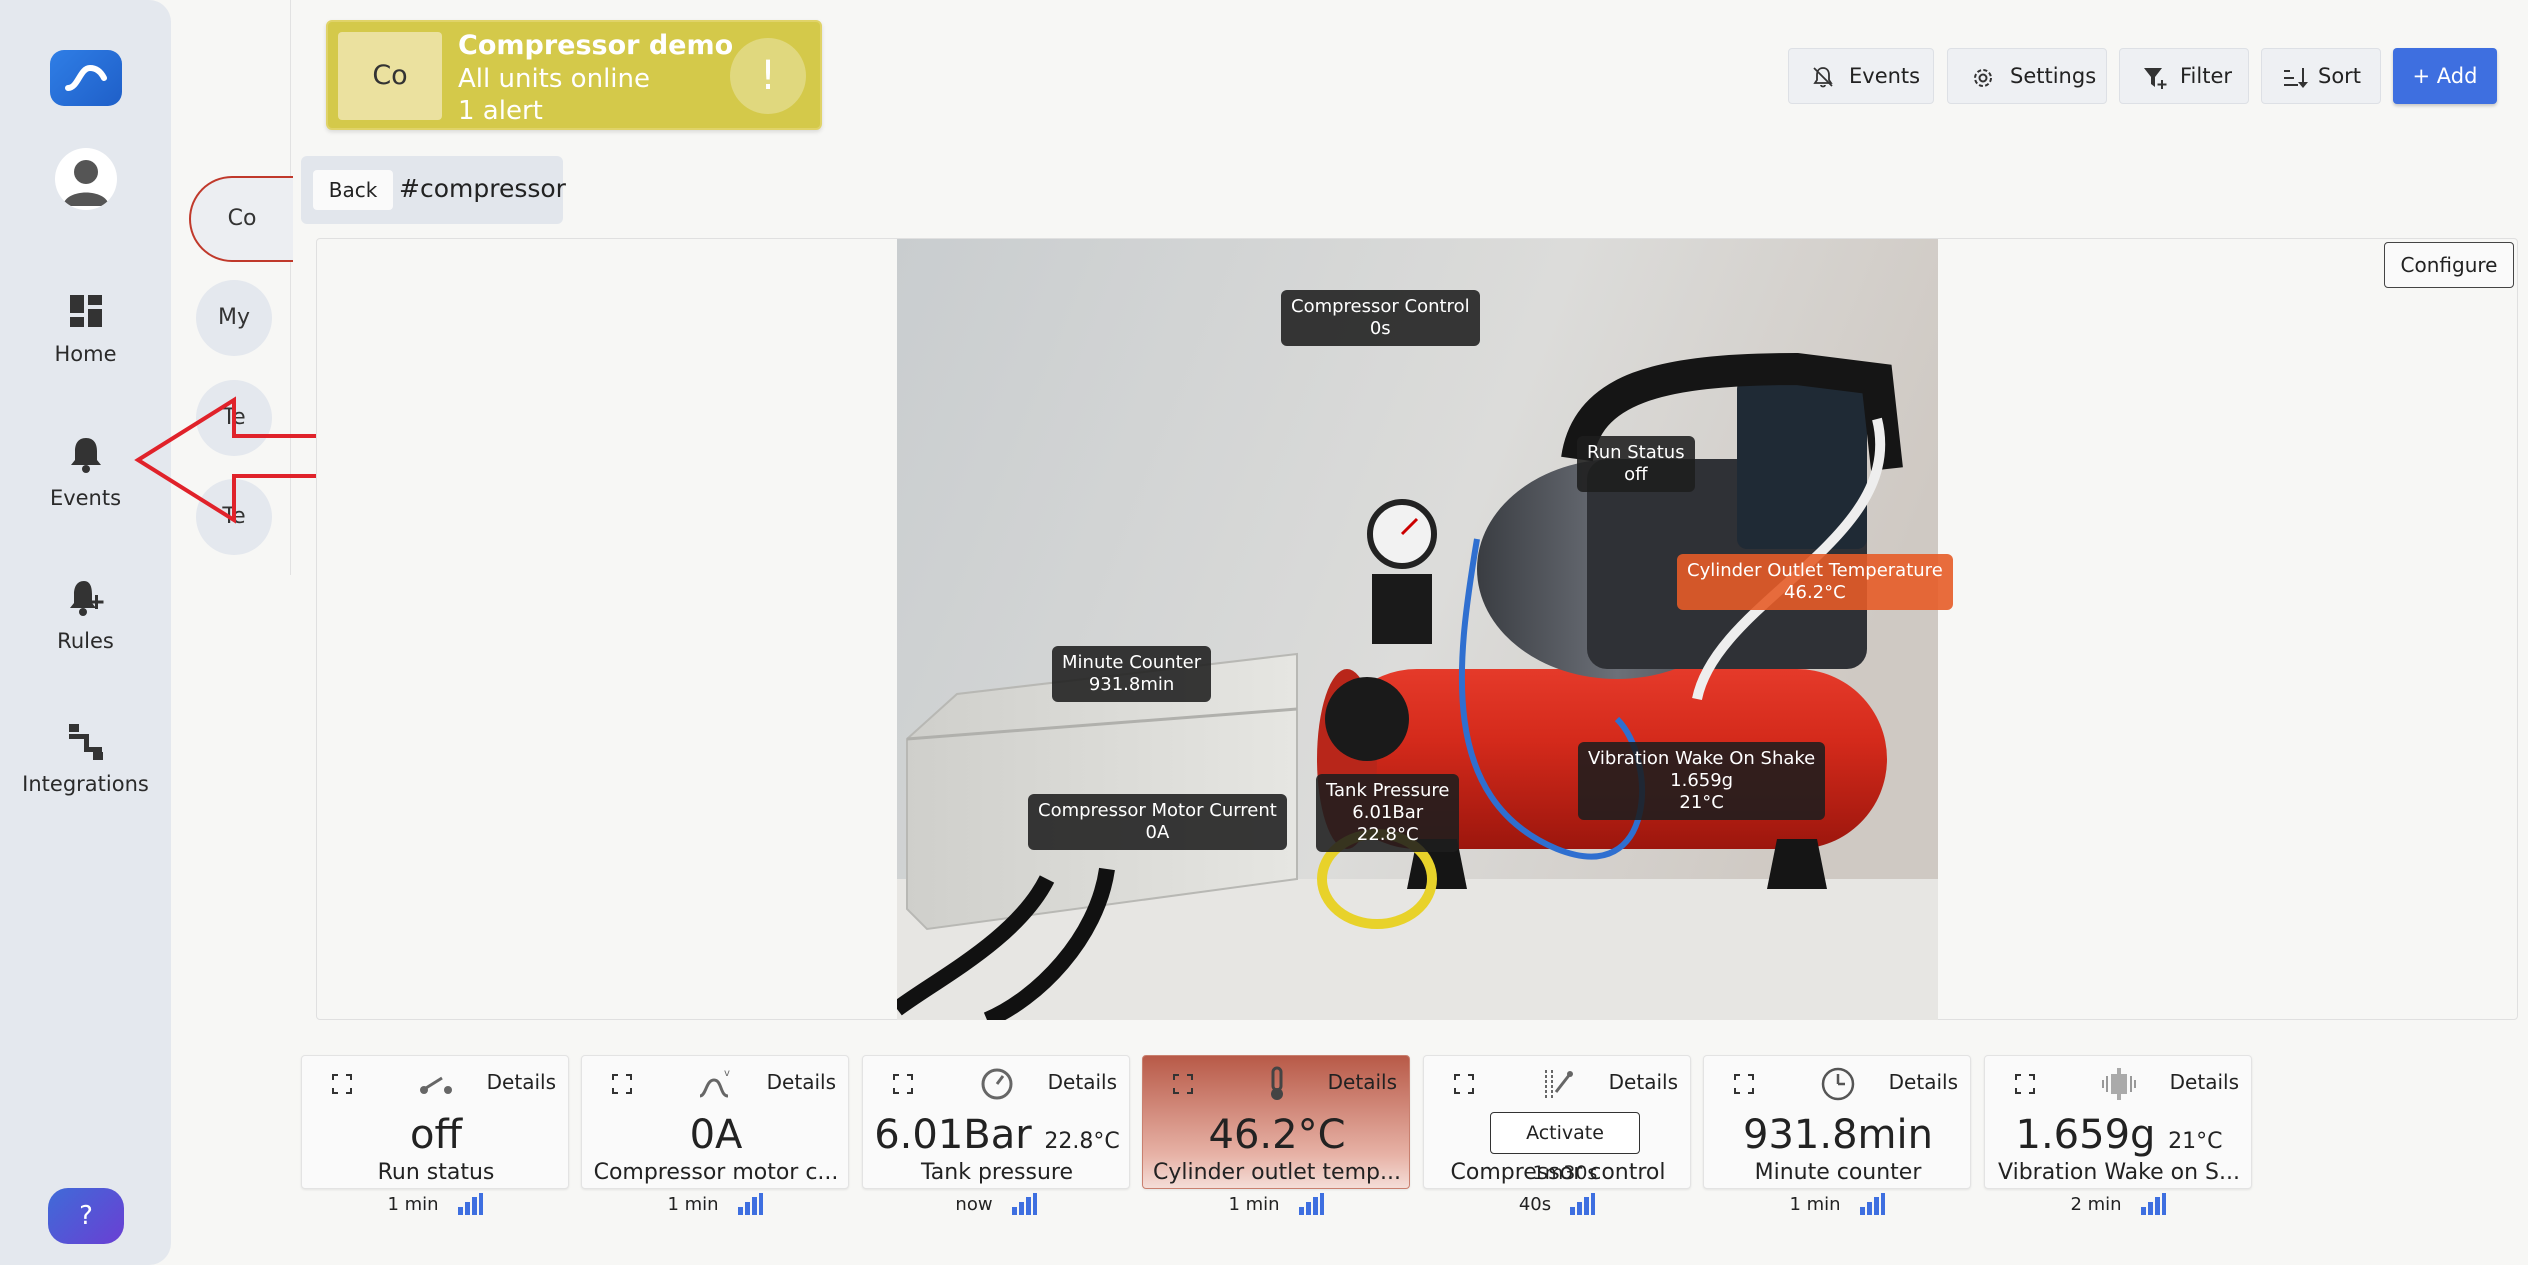 The width and height of the screenshot is (2528, 1265). Describe the element at coordinates (236, 460) in the screenshot. I see `annotation-arrow-icon` at that location.